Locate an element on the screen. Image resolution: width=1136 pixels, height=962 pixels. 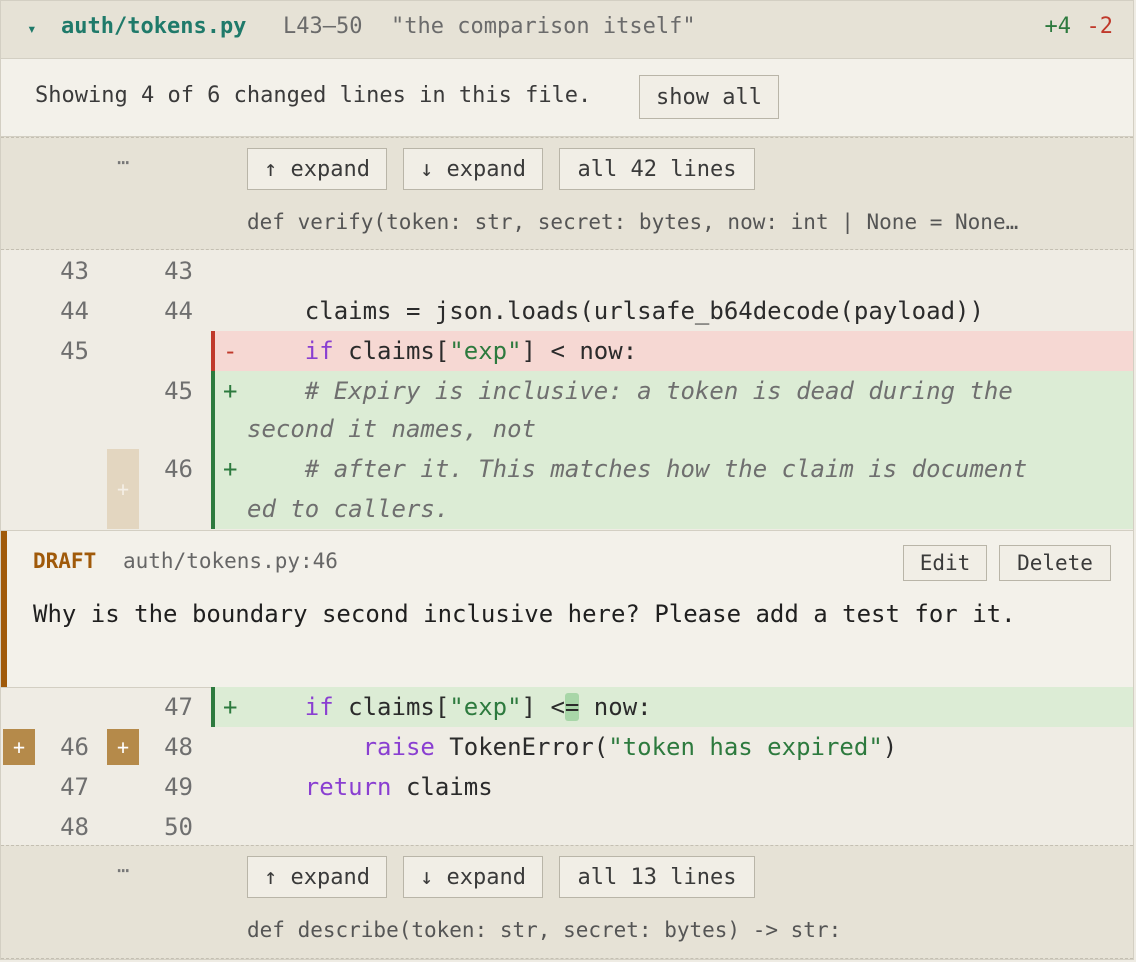
old-line-number: 47 is located at coordinates (74, 787).